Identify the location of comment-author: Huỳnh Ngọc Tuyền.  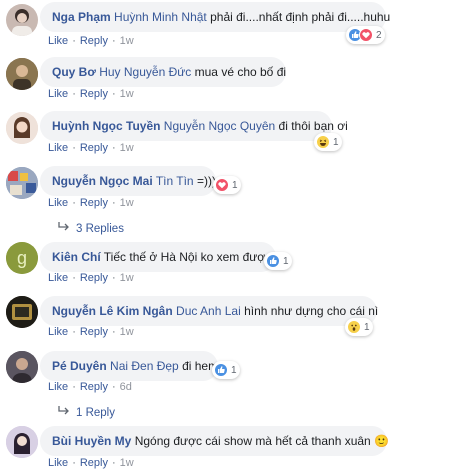
(106, 126).